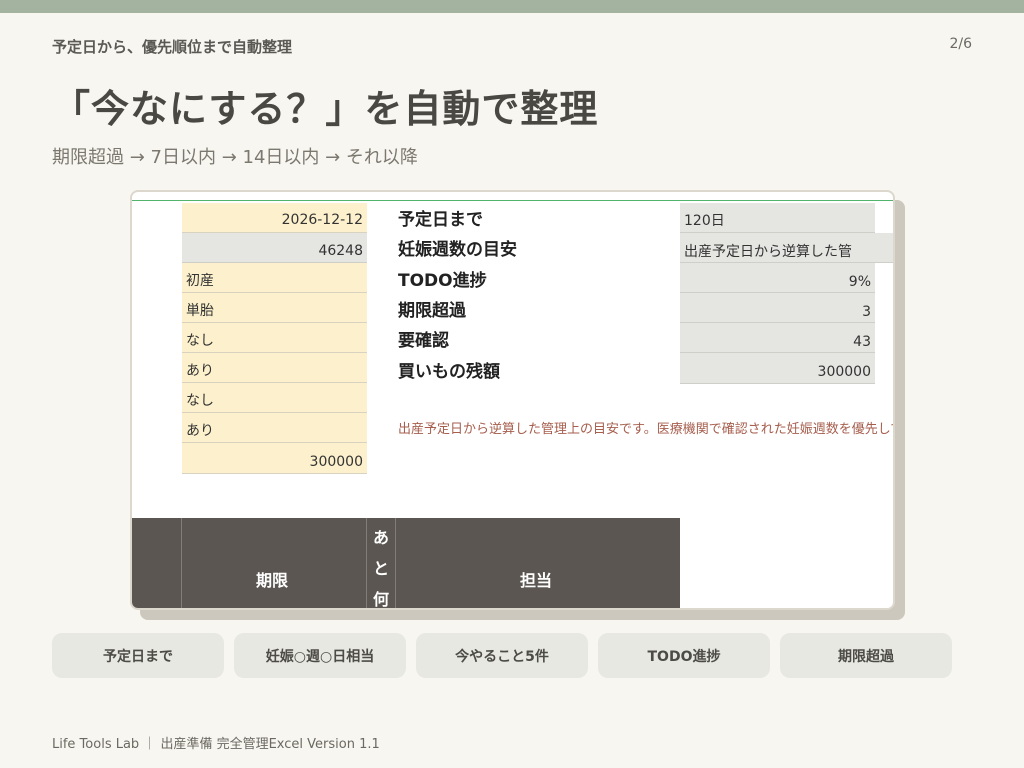 This screenshot has width=1024, height=768. What do you see at coordinates (274, 218) in the screenshot?
I see `input-cell-due-date: 2026-12-12` at bounding box center [274, 218].